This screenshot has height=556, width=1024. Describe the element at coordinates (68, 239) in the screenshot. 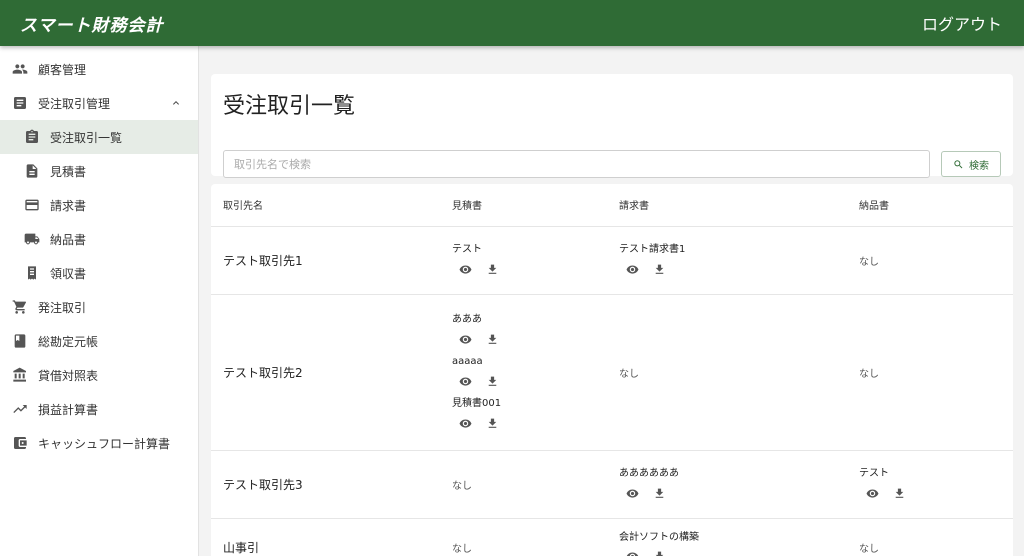

I see `sidebar-item-label: 納品書` at that location.